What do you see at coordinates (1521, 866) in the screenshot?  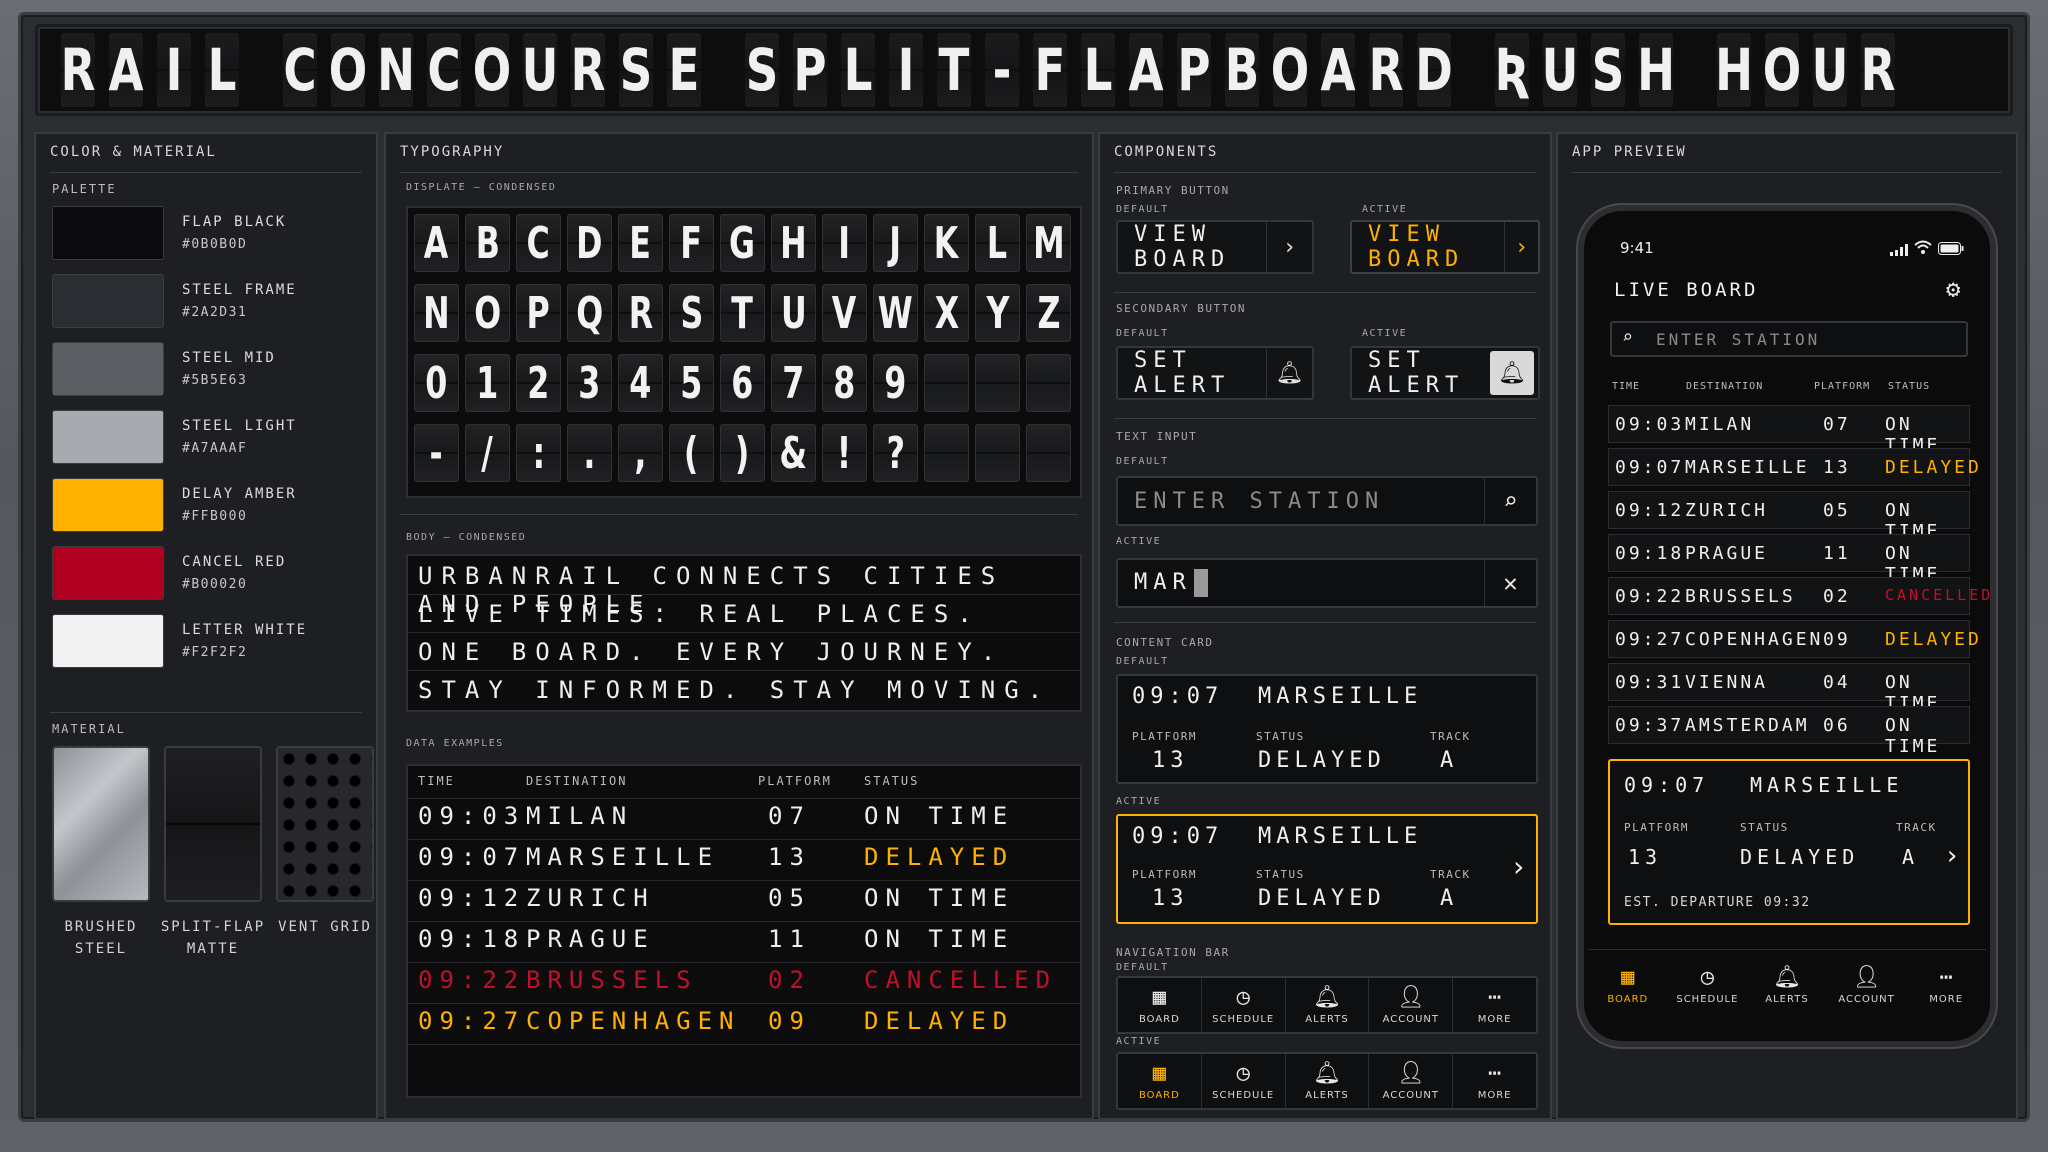 I see `chevron-right-icon: ›` at bounding box center [1521, 866].